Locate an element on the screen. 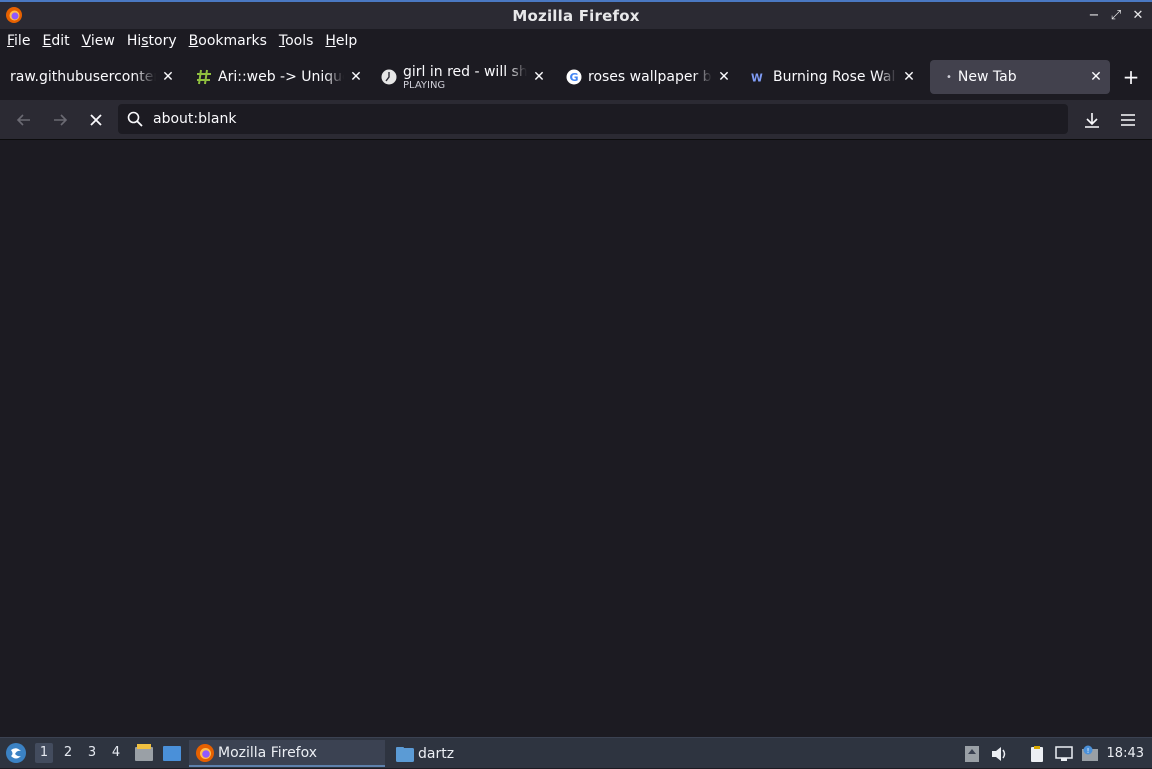  task-label: dartz is located at coordinates (436, 753).